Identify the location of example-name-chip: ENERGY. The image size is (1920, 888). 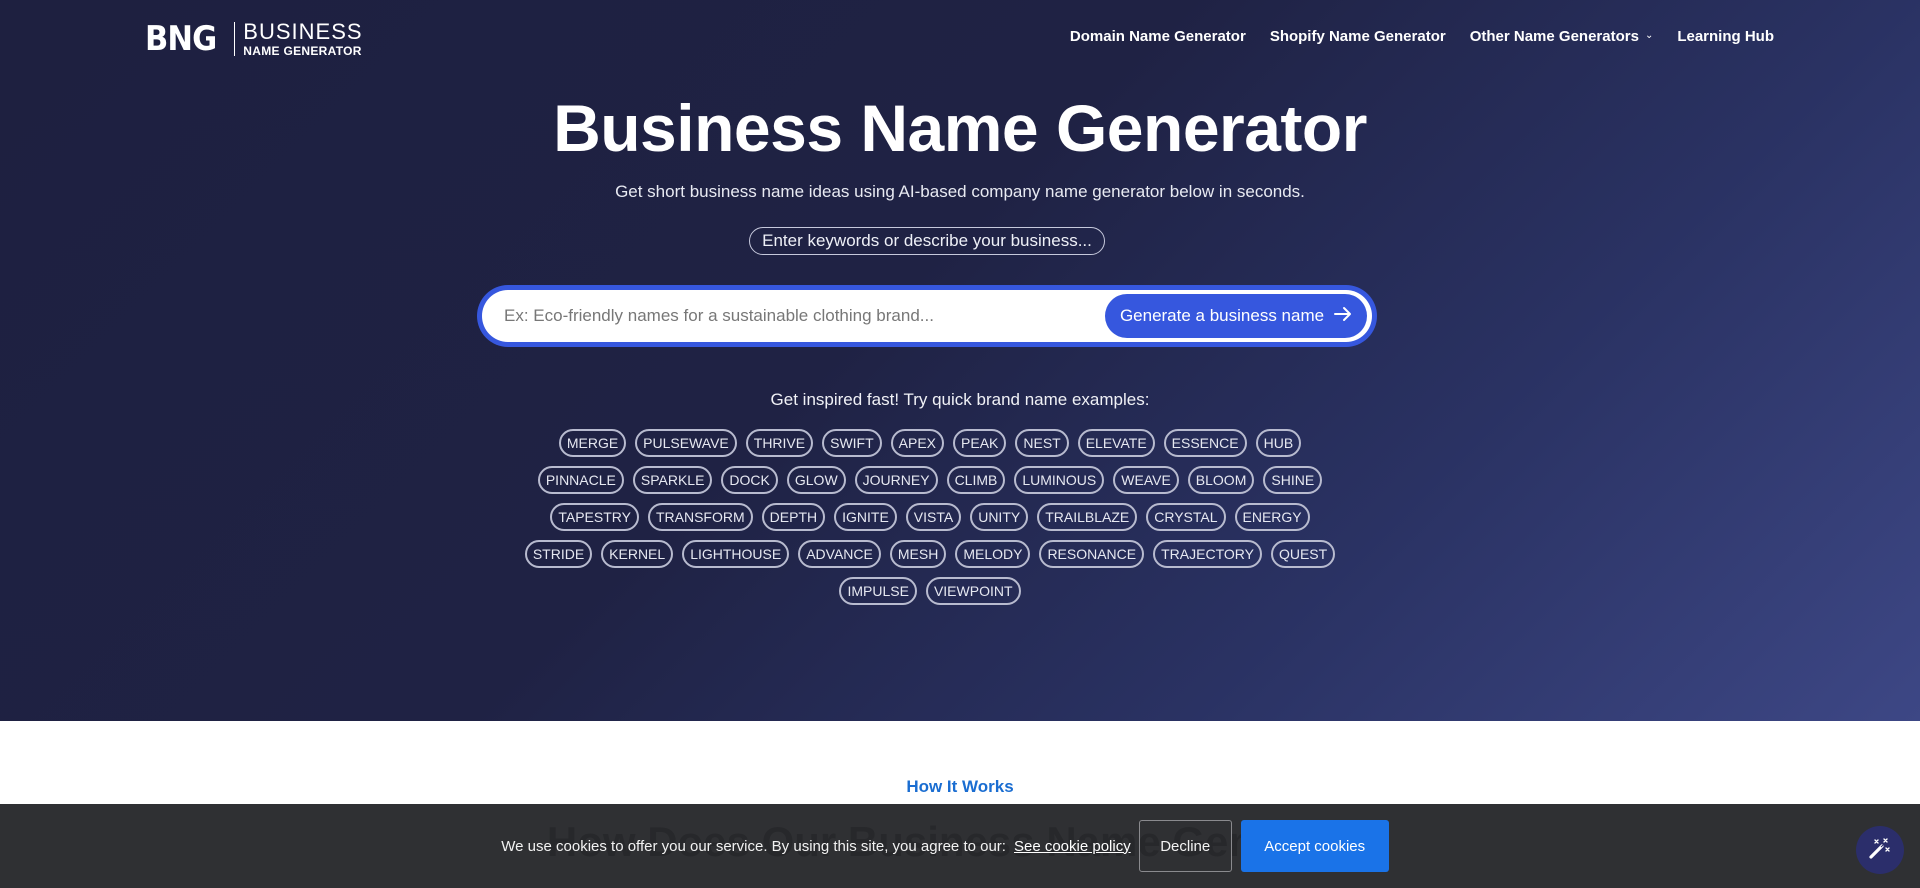
(1272, 517).